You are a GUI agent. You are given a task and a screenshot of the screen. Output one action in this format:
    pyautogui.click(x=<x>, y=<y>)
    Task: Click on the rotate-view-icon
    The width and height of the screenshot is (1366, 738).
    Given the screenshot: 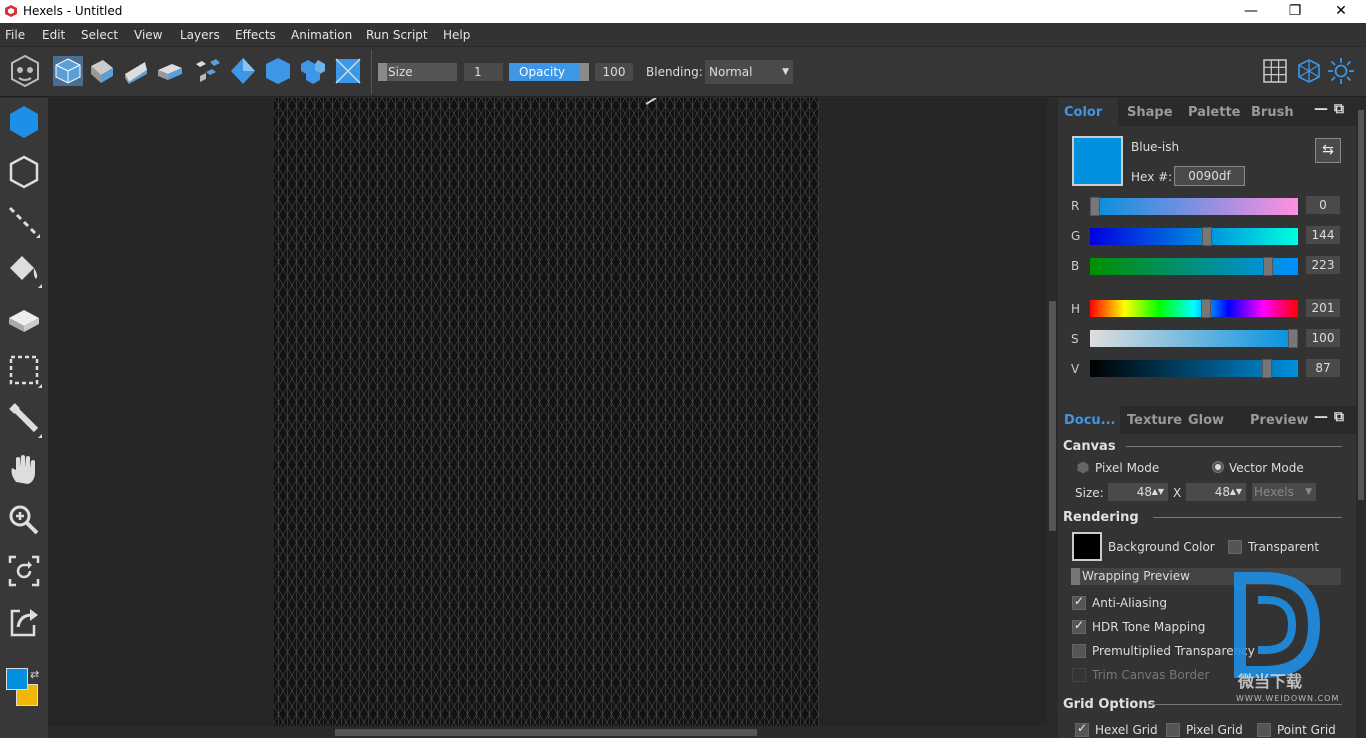 What is the action you would take?
    pyautogui.click(x=24, y=571)
    